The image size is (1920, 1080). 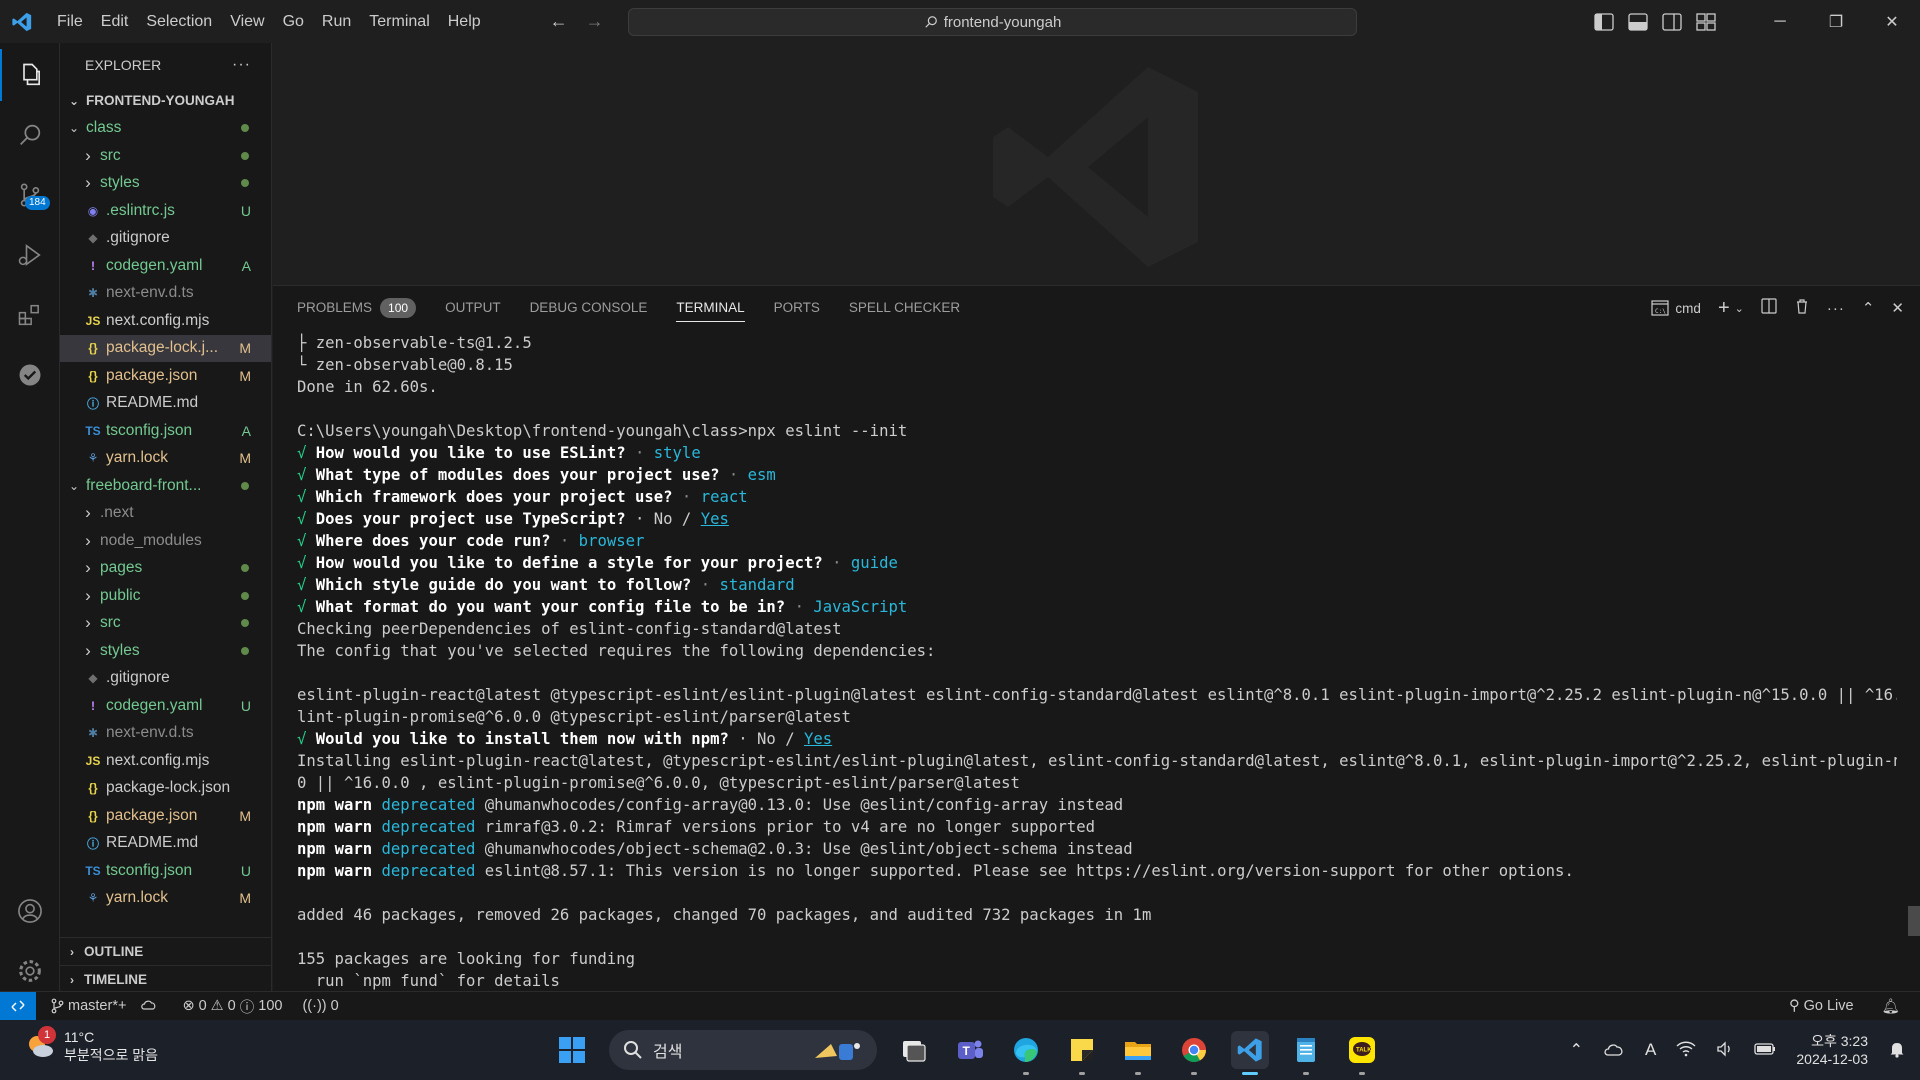 What do you see at coordinates (165, 129) in the screenshot?
I see `folder-item: ⌄ class` at bounding box center [165, 129].